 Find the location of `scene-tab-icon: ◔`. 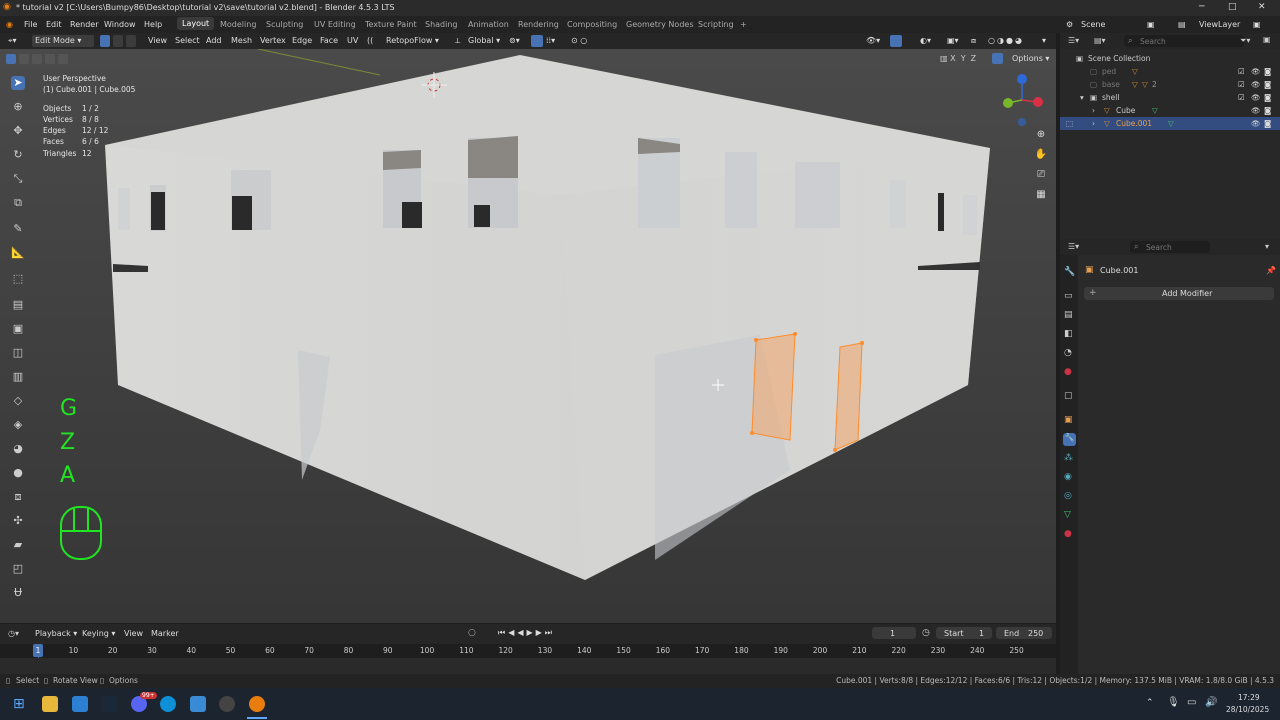

scene-tab-icon: ◔ is located at coordinates (1068, 353).